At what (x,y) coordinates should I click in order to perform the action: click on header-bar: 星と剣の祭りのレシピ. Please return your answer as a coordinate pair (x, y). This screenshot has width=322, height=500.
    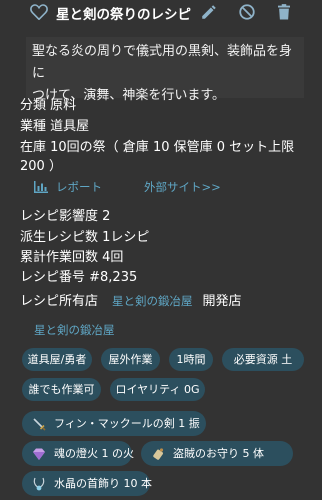
    Looking at the image, I should click on (161, 13).